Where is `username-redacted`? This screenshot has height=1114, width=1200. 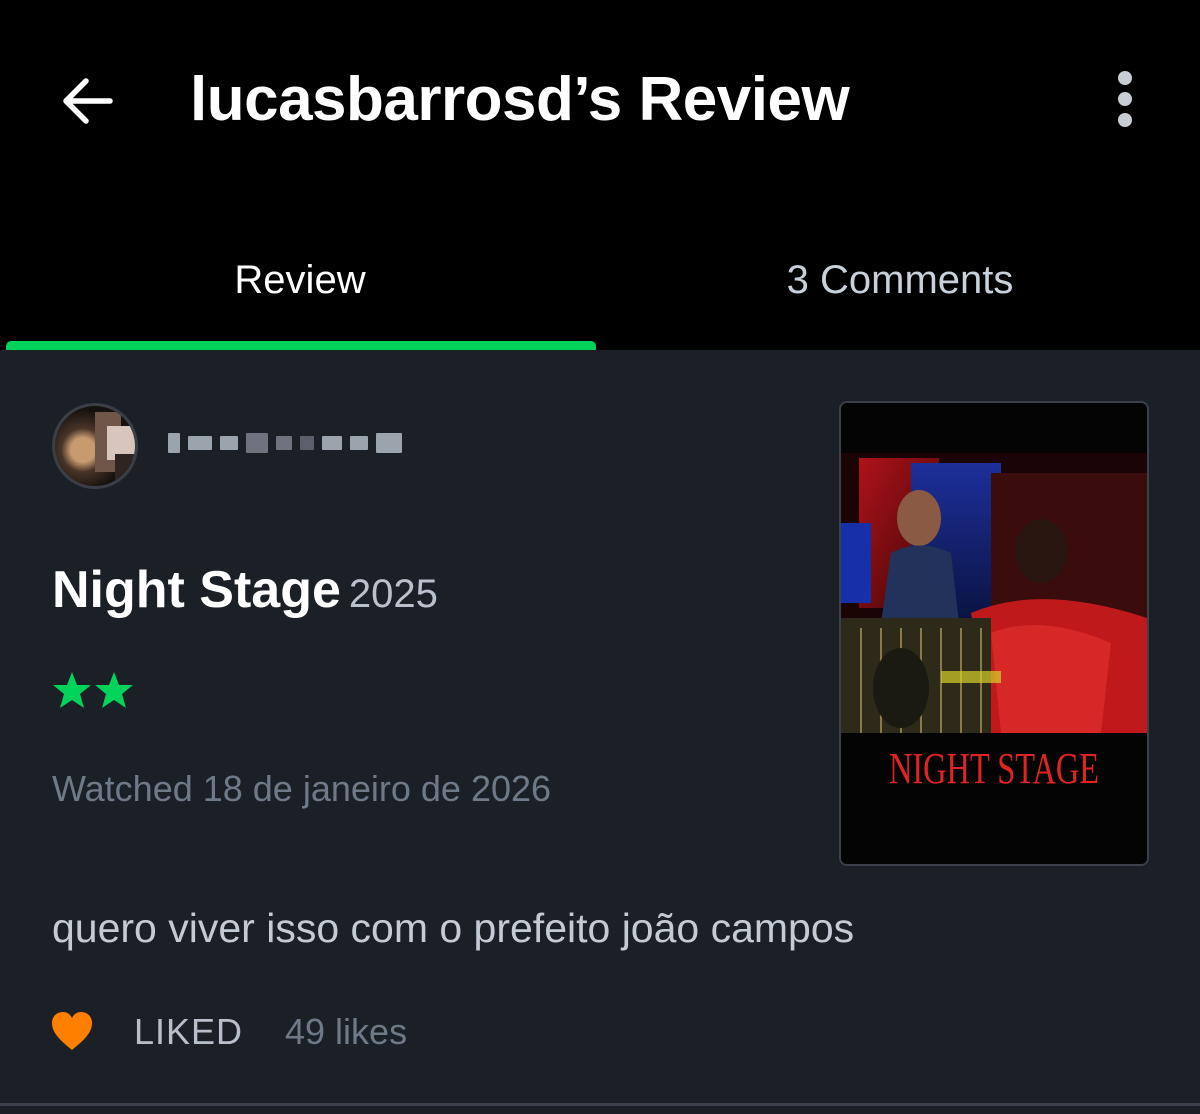 username-redacted is located at coordinates (289, 443).